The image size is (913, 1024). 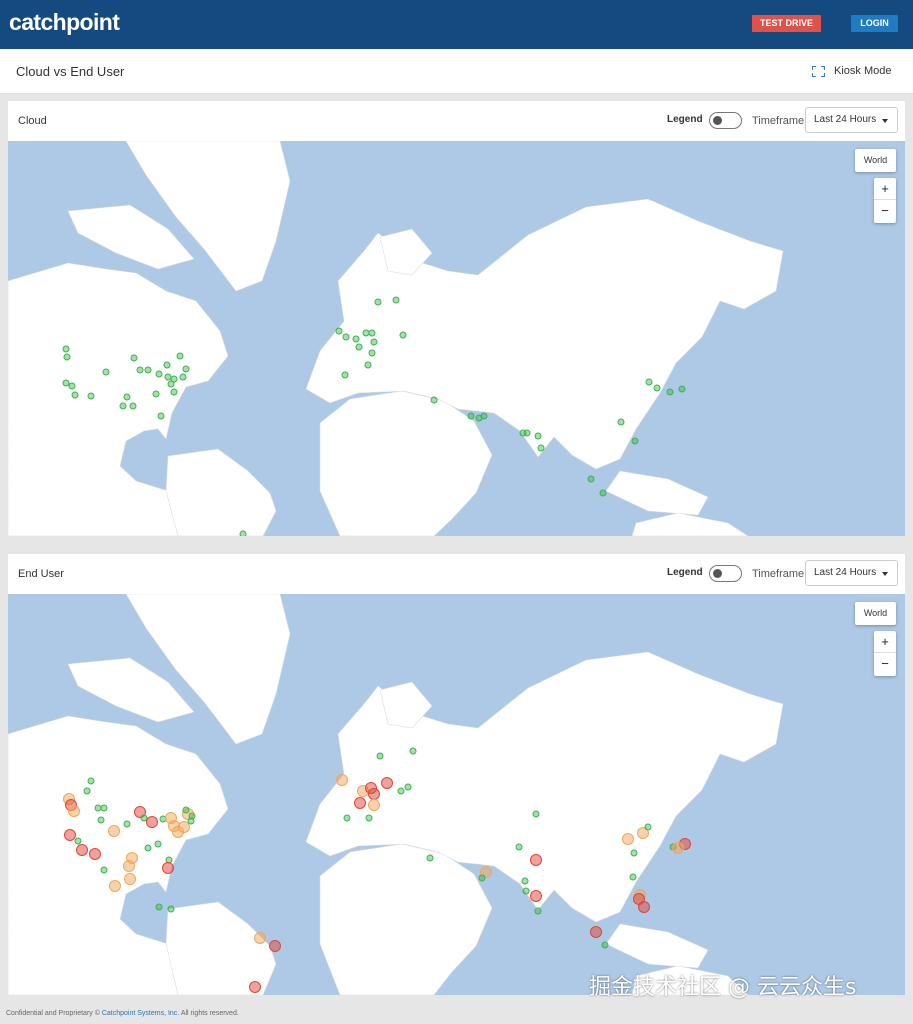 I want to click on kiosk-mode-button: Kiosk Mode, so click(x=851, y=71).